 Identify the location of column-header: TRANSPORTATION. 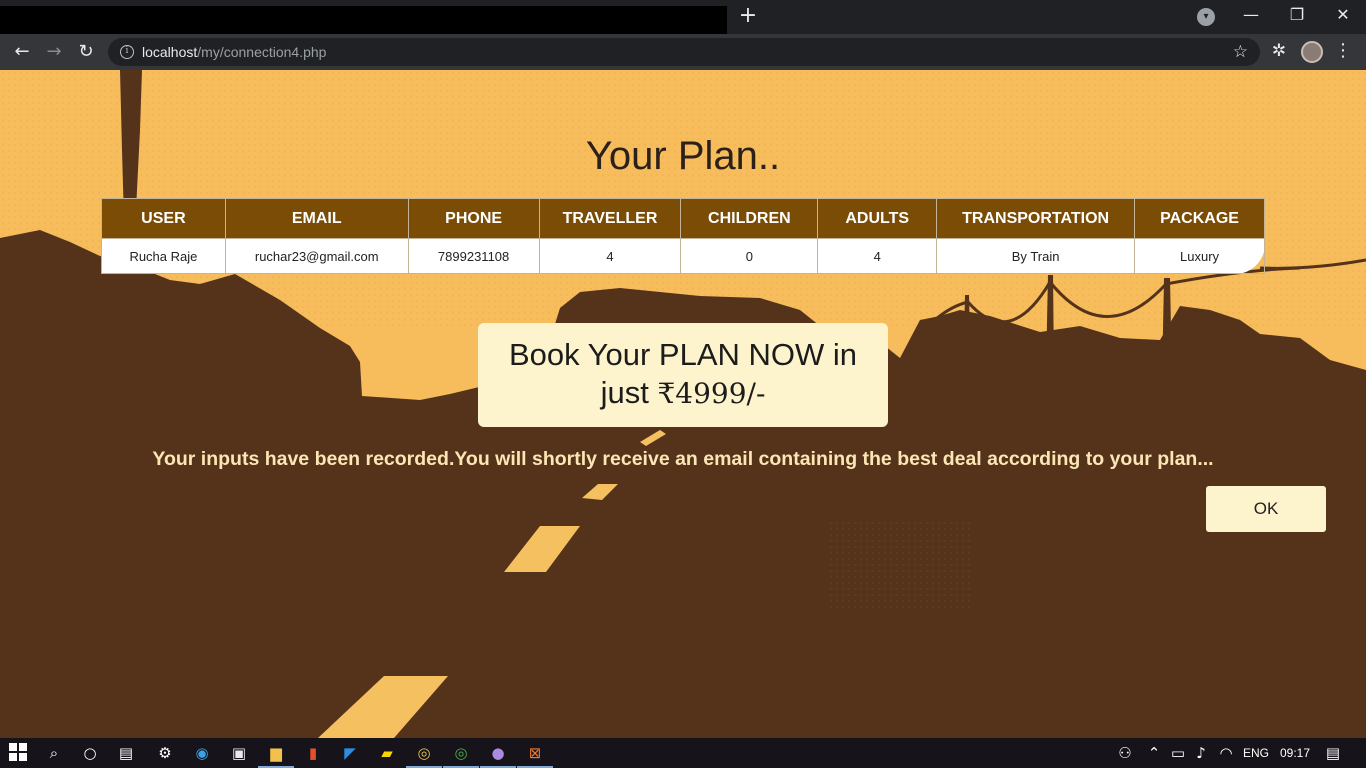
(1036, 218).